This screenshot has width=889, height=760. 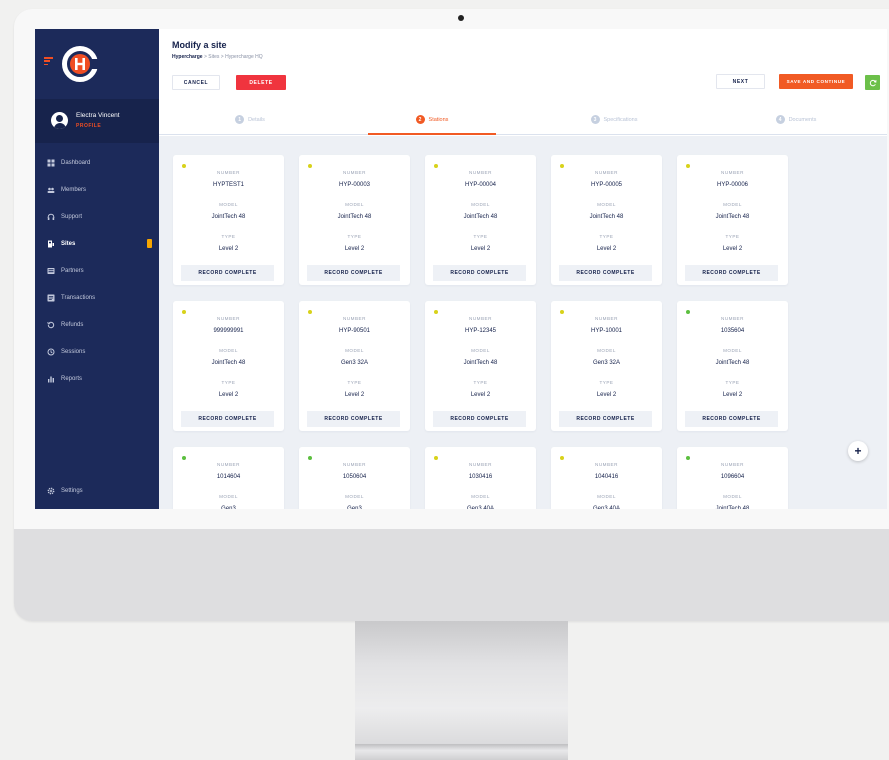 I want to click on sidebar-item-label: Partners, so click(x=72, y=270).